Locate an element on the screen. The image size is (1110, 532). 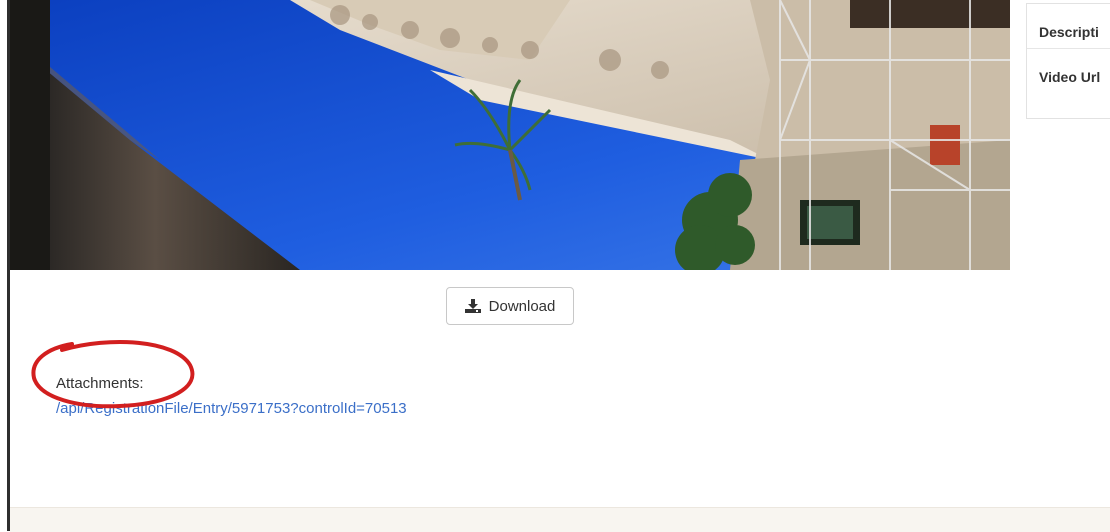
attachments-label: Attachments: is located at coordinates (100, 383).